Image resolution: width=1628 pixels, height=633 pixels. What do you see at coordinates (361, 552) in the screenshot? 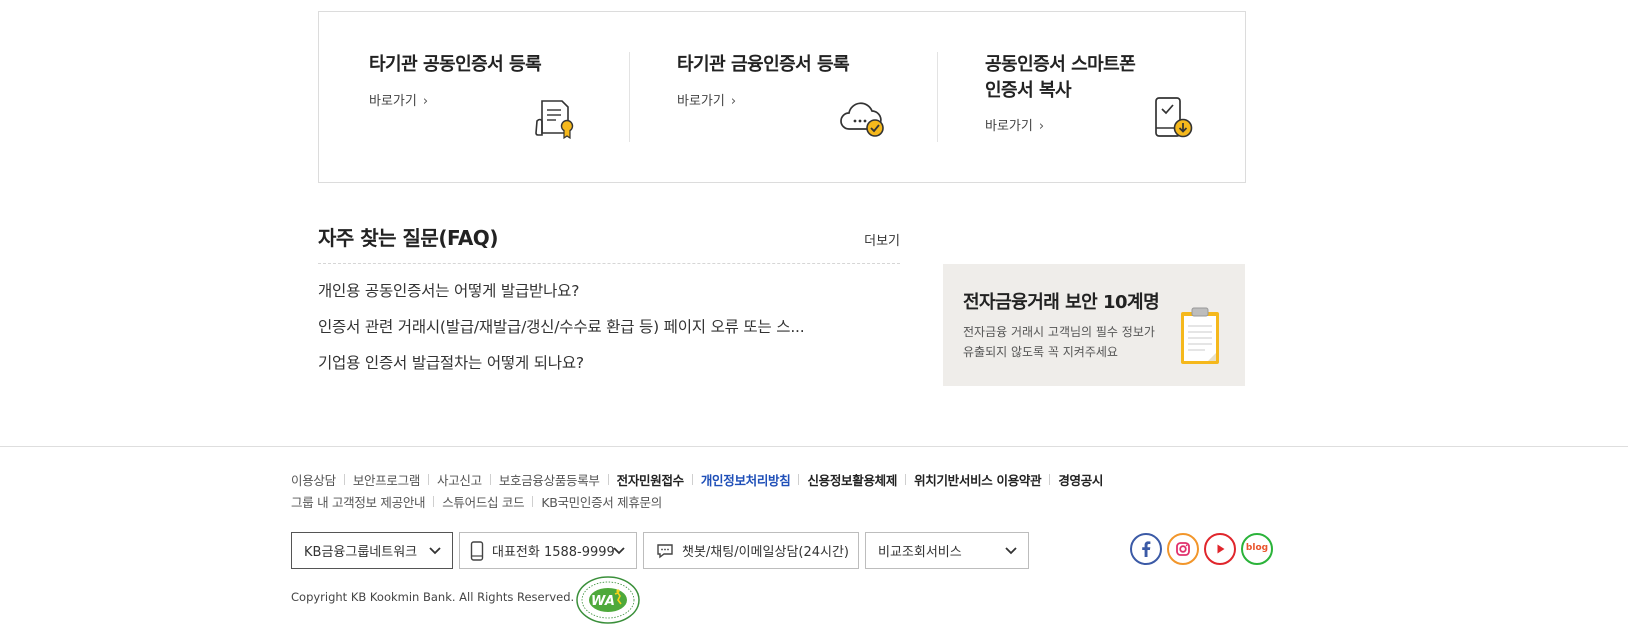
I see `select-value: KB금융그룹네트워크` at bounding box center [361, 552].